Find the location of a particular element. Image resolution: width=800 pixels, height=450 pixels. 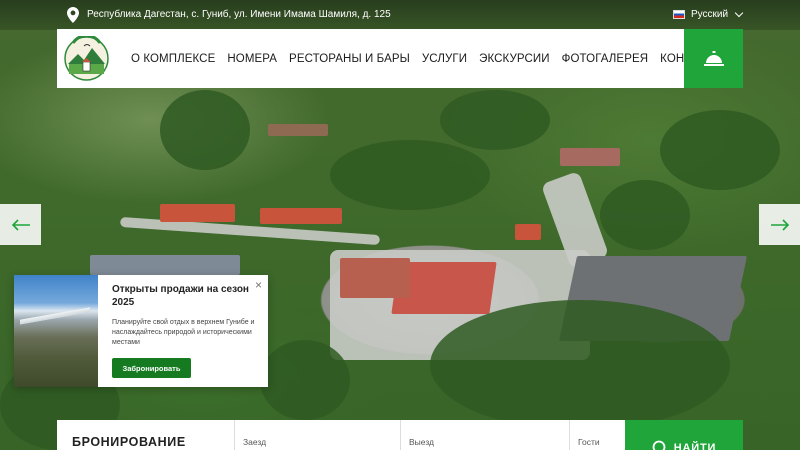

checkin-label: Заезд is located at coordinates (255, 442).